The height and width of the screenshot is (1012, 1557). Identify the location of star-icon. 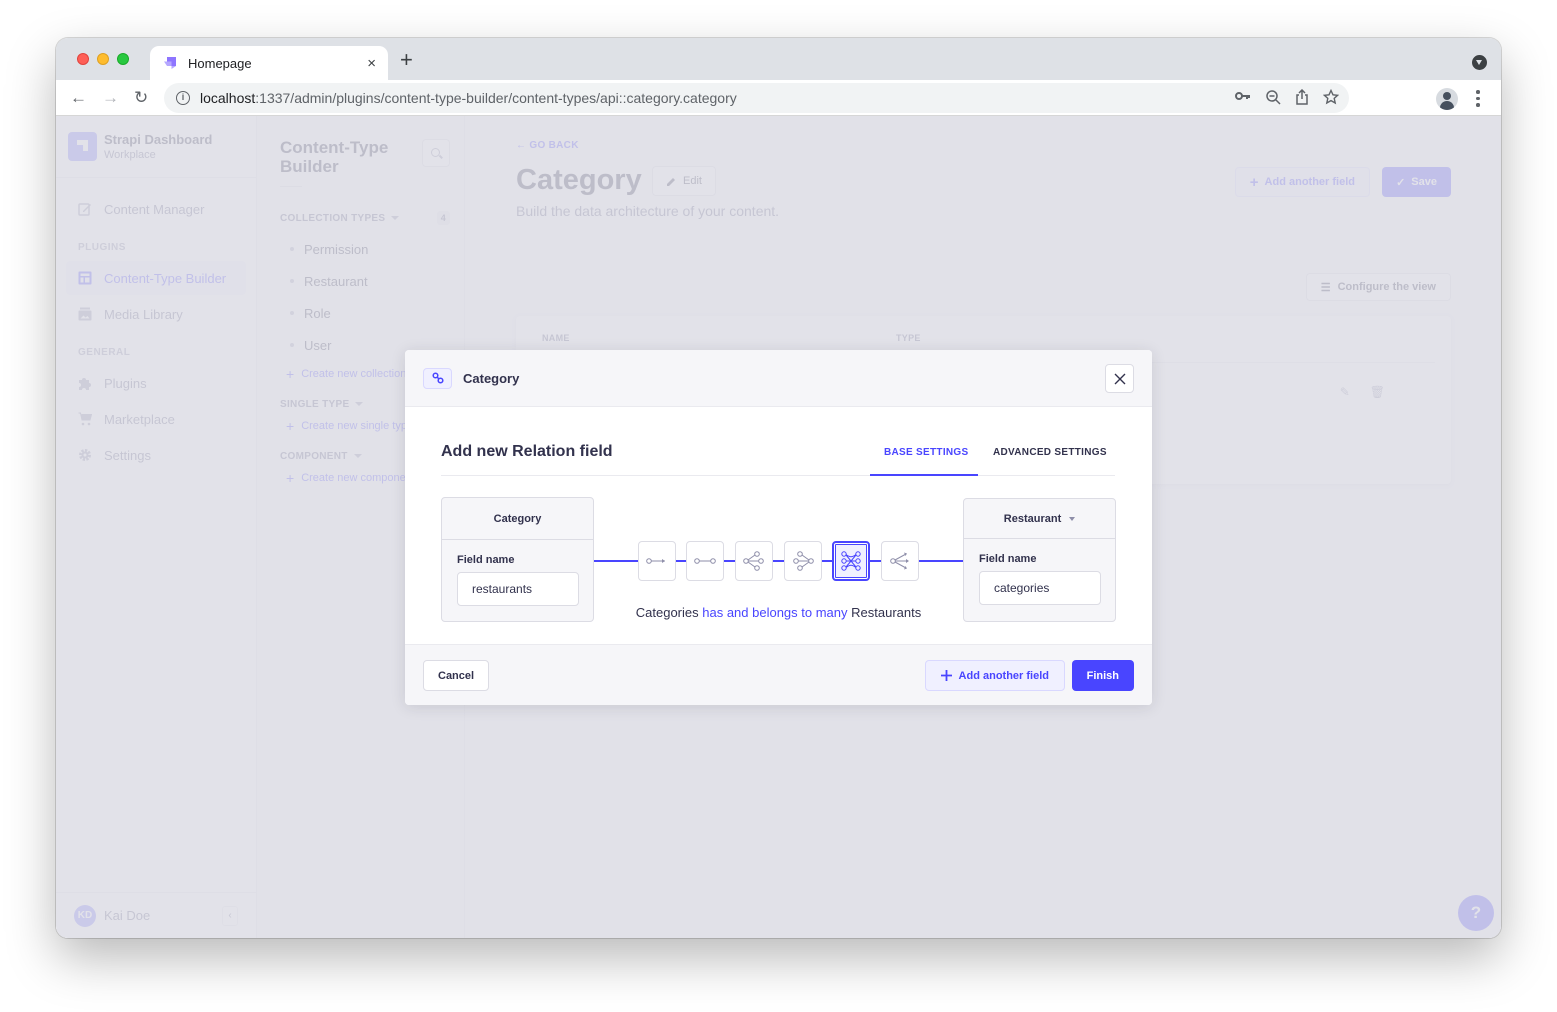
(1331, 97).